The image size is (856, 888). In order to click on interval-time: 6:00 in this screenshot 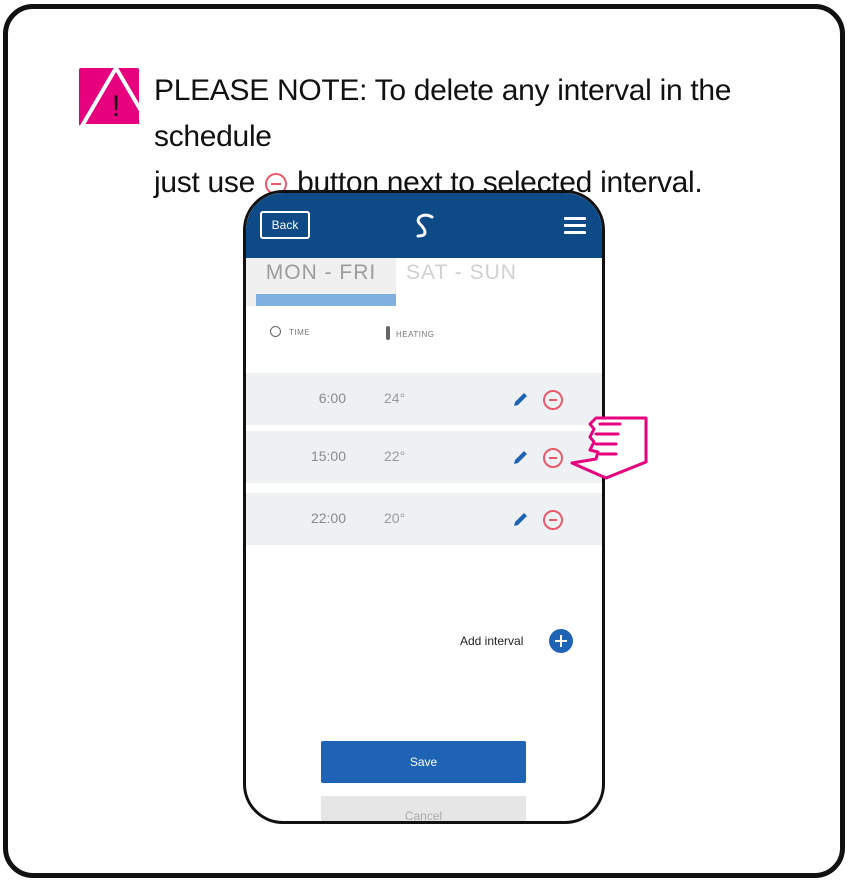, I will do `click(332, 398)`.